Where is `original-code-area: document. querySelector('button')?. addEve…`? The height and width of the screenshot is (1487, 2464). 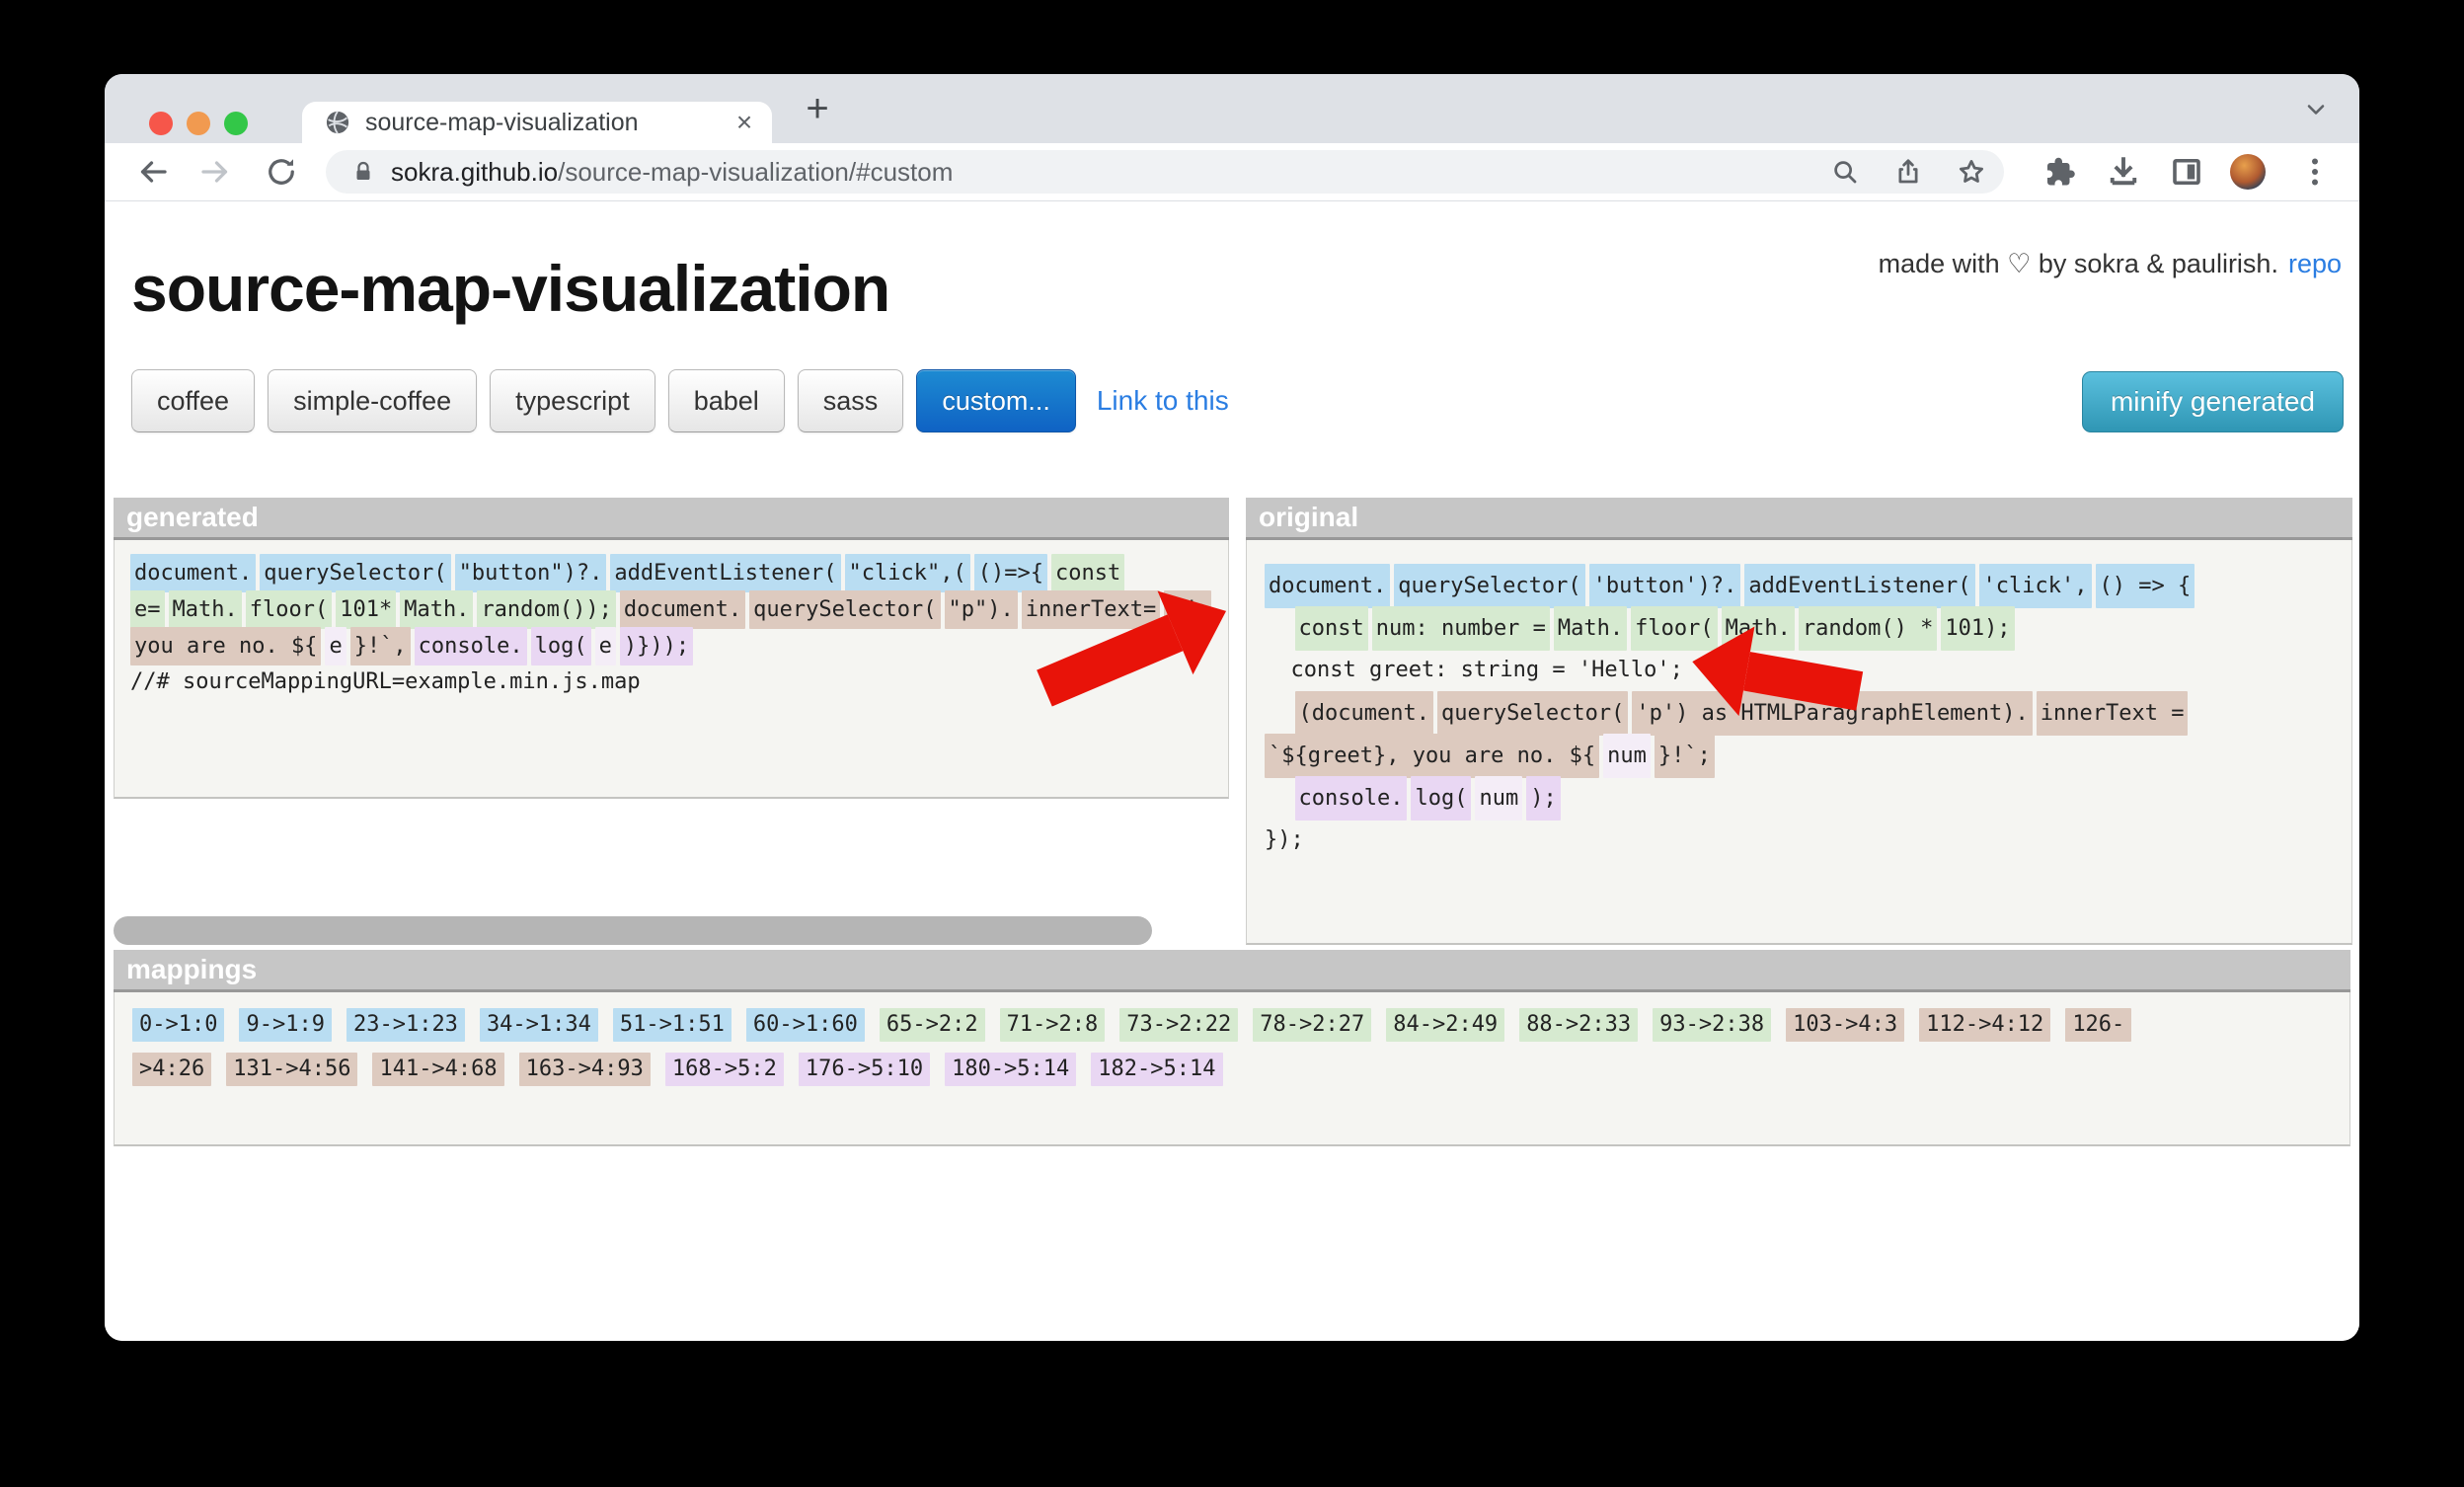 original-code-area: document. querySelector('button')?. addEve… is located at coordinates (1799, 743).